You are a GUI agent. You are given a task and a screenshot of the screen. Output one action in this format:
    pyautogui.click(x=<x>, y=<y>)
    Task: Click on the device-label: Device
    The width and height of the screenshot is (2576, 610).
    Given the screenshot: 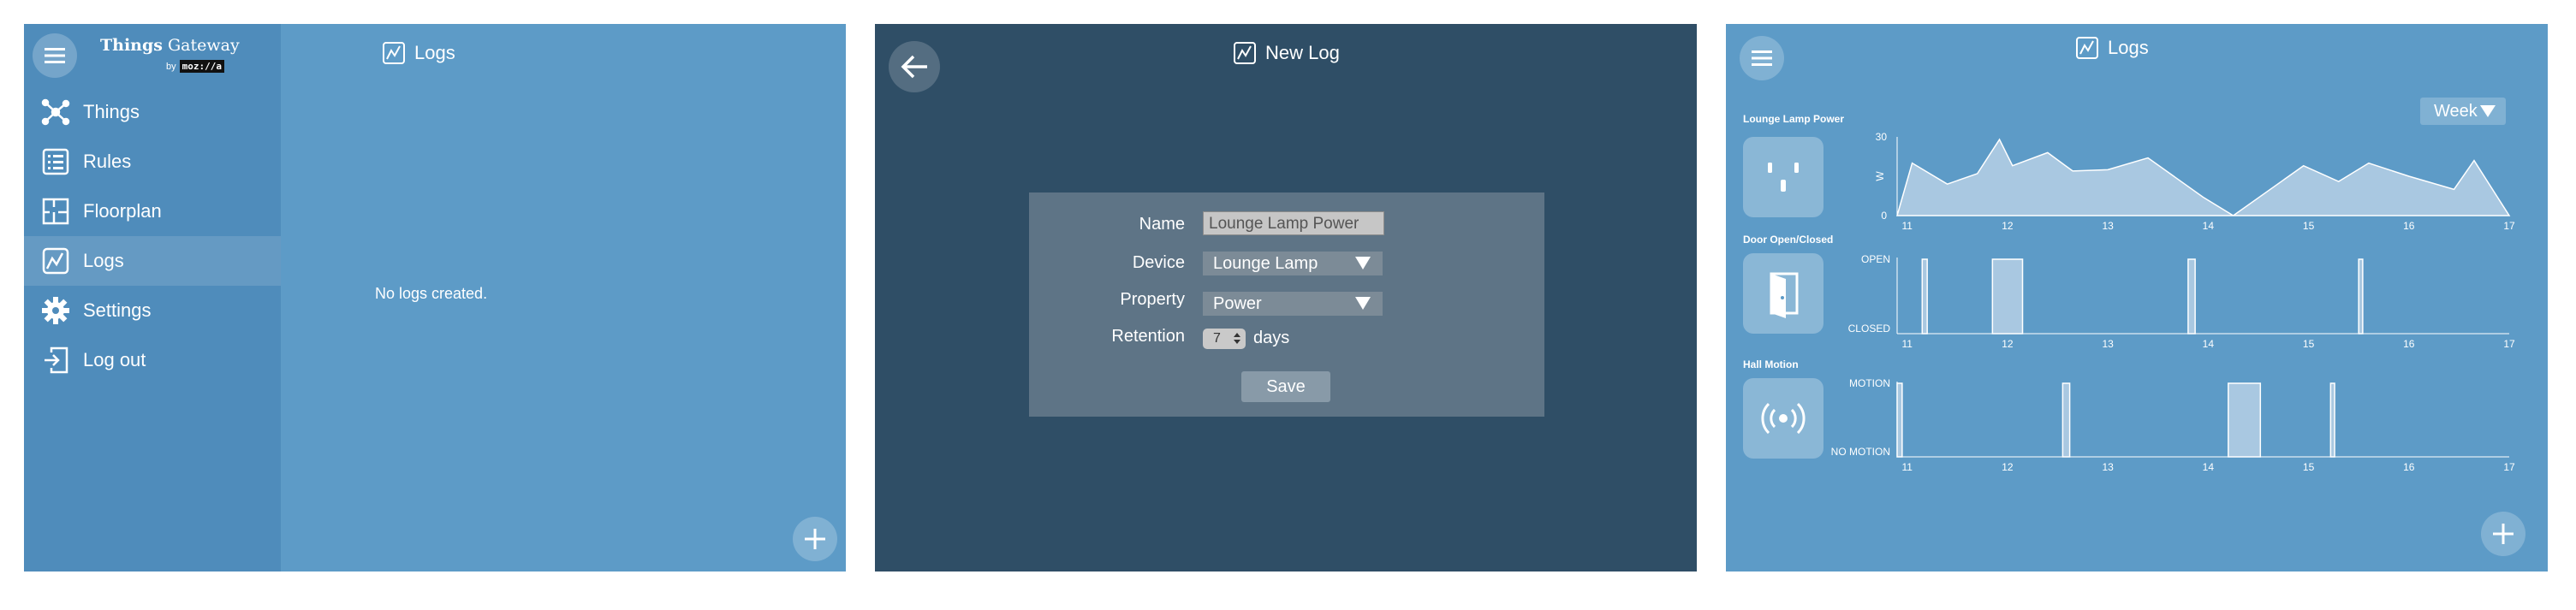 What is the action you would take?
    pyautogui.click(x=1158, y=262)
    